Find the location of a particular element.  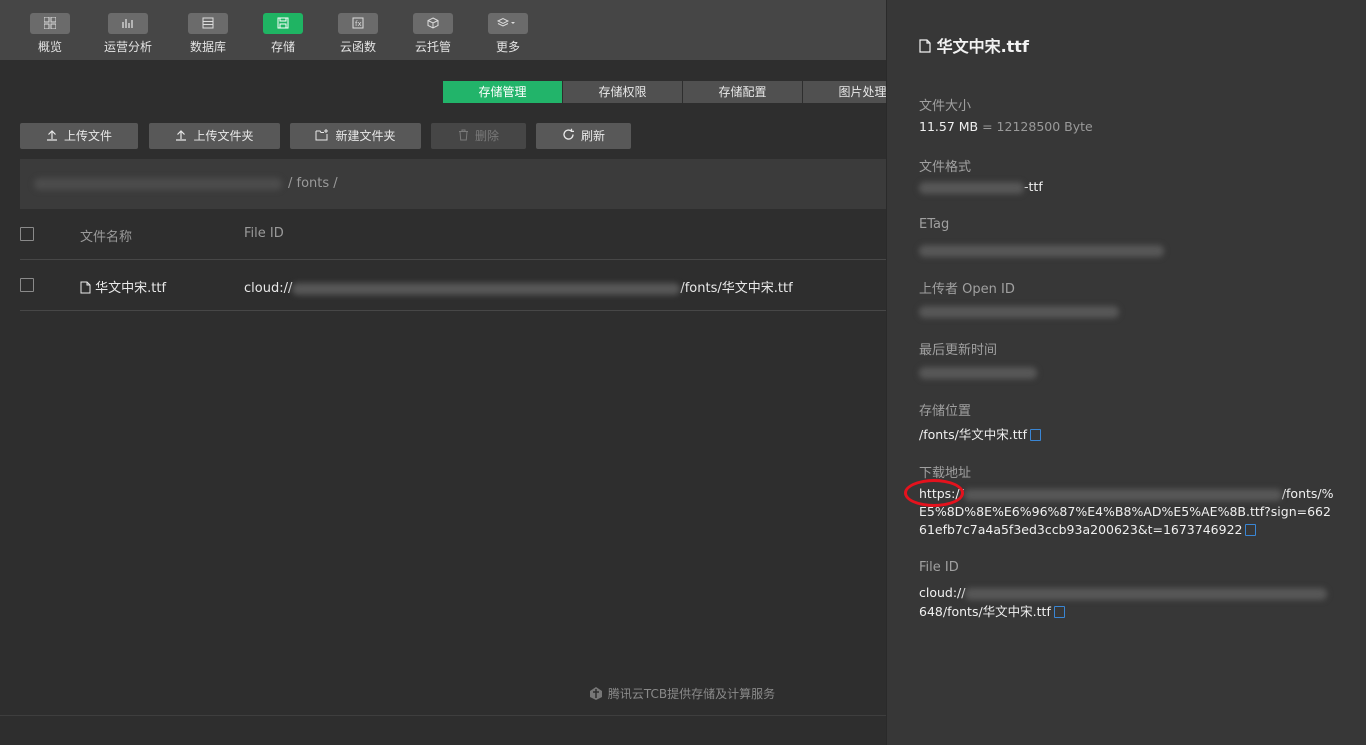

location-label: 存储位置 is located at coordinates (945, 411).